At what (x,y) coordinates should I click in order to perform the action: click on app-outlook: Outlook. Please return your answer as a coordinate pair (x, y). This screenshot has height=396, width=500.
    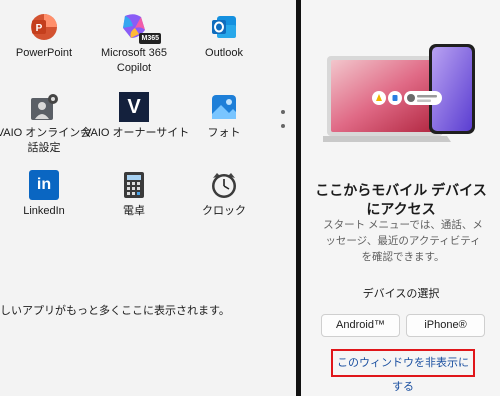
    Looking at the image, I should click on (224, 36).